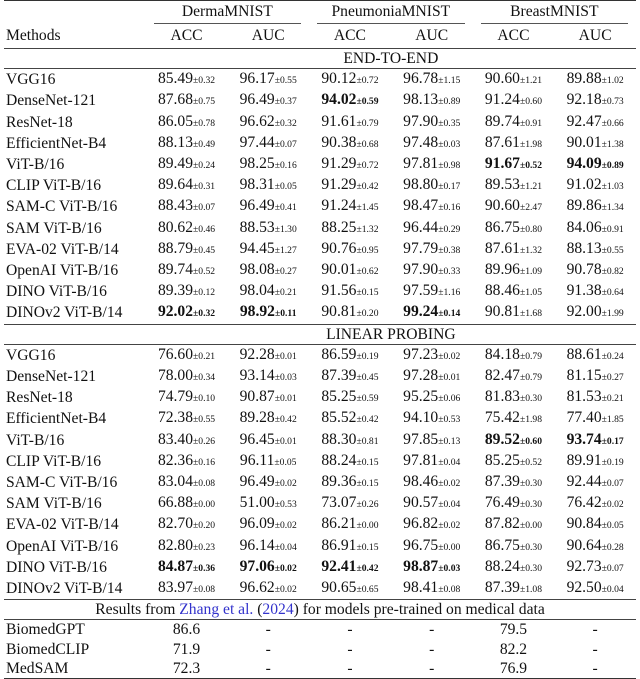 Image resolution: width=640 pixels, height=679 pixels. Describe the element at coordinates (227, 12) in the screenshot. I see `dataset-header-derma: DermaMNIST` at that location.